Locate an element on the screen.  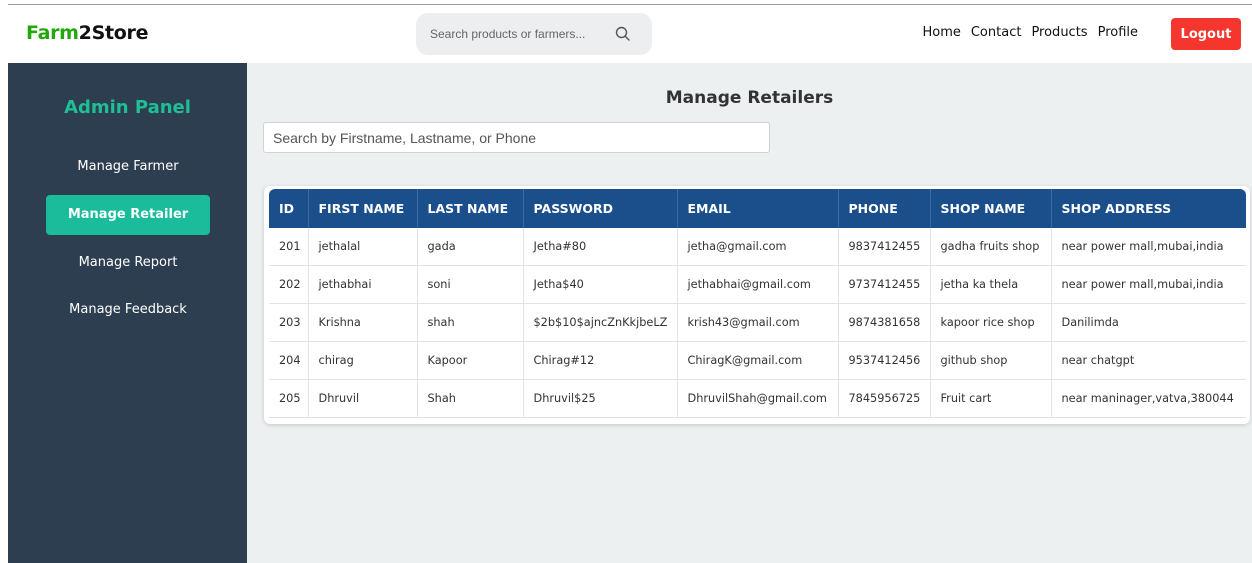
nav-link-home: Home is located at coordinates (941, 32).